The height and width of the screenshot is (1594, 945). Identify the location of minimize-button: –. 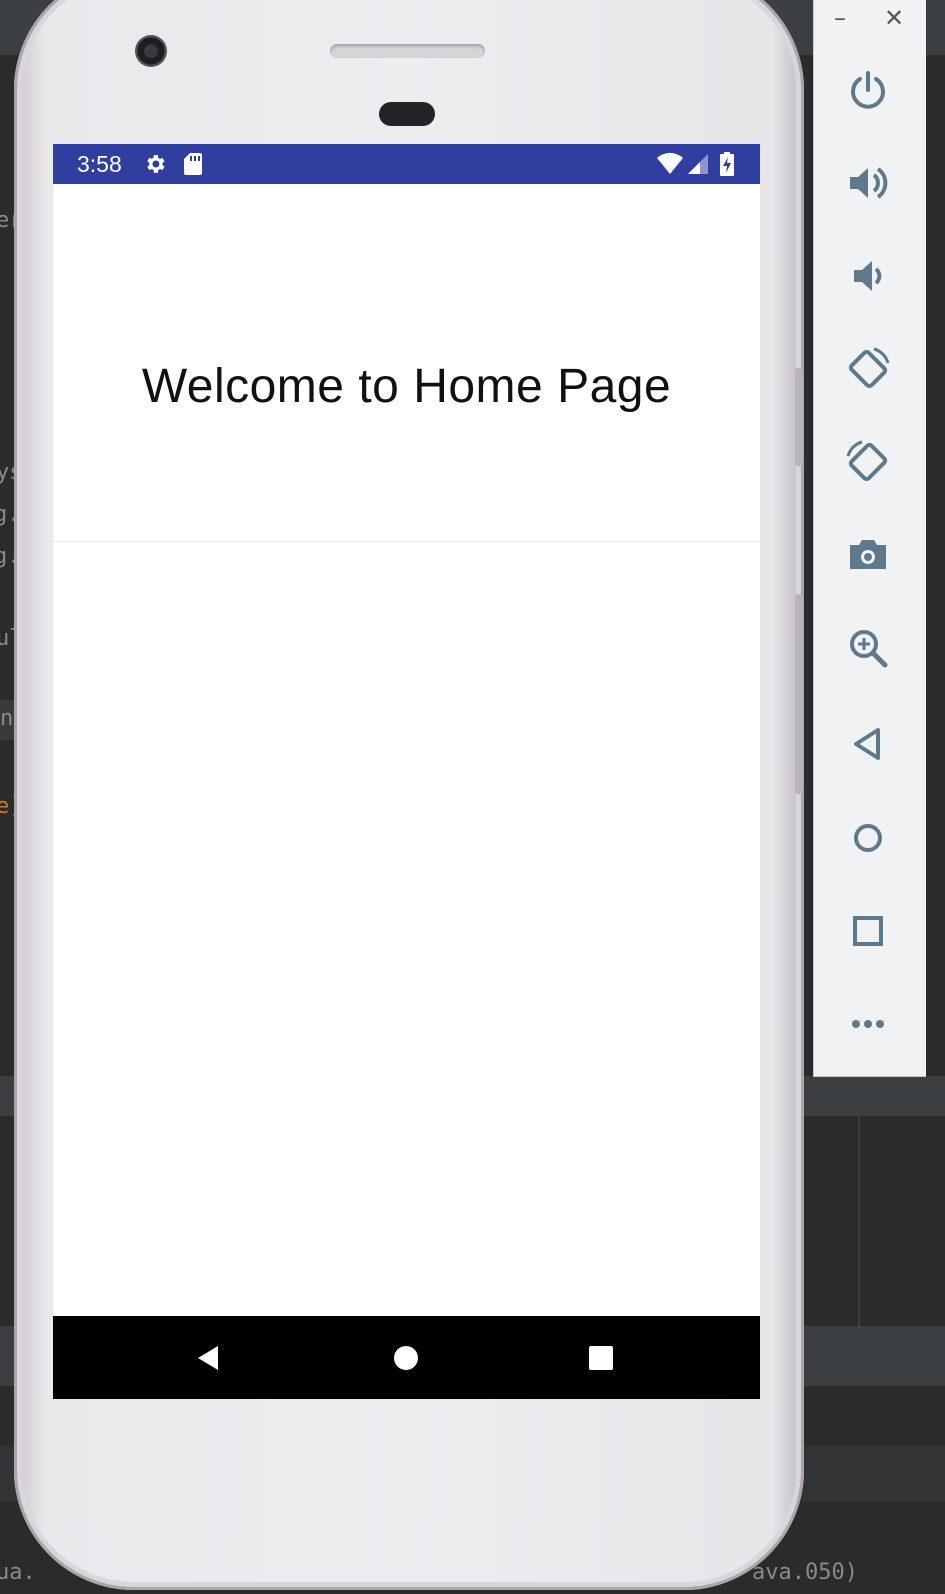
(840, 18).